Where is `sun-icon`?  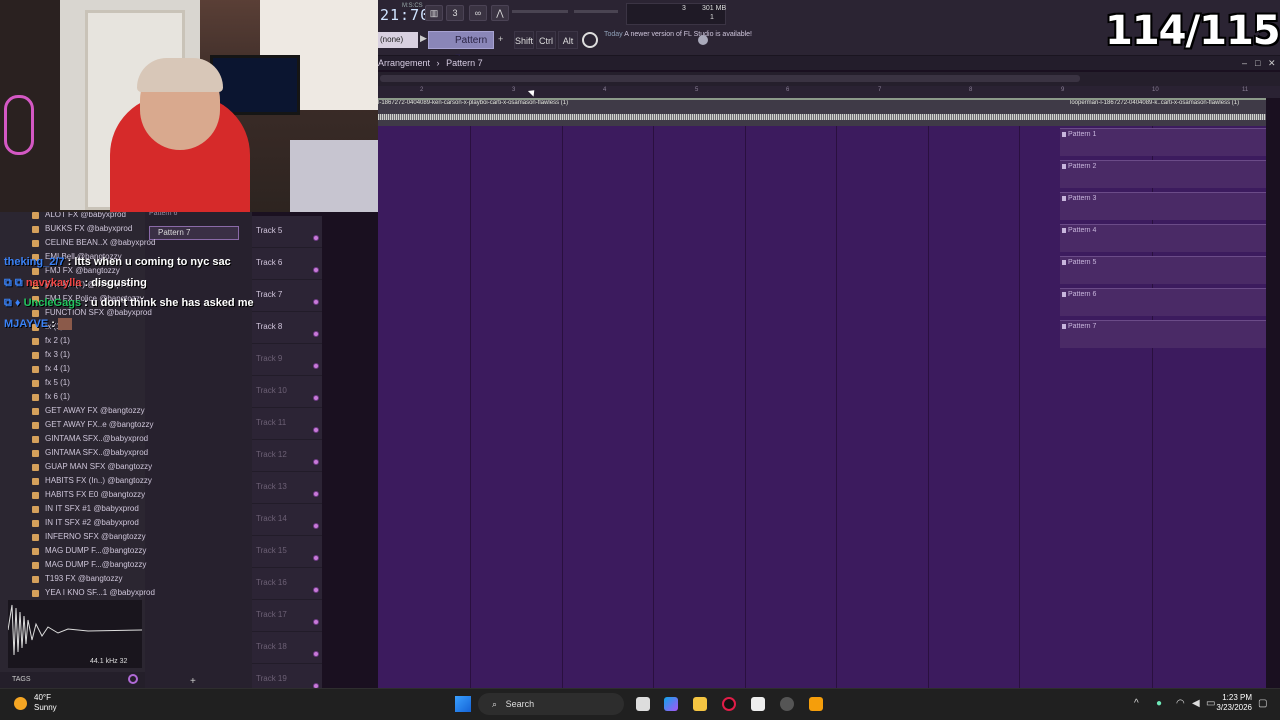
sun-icon is located at coordinates (20, 703).